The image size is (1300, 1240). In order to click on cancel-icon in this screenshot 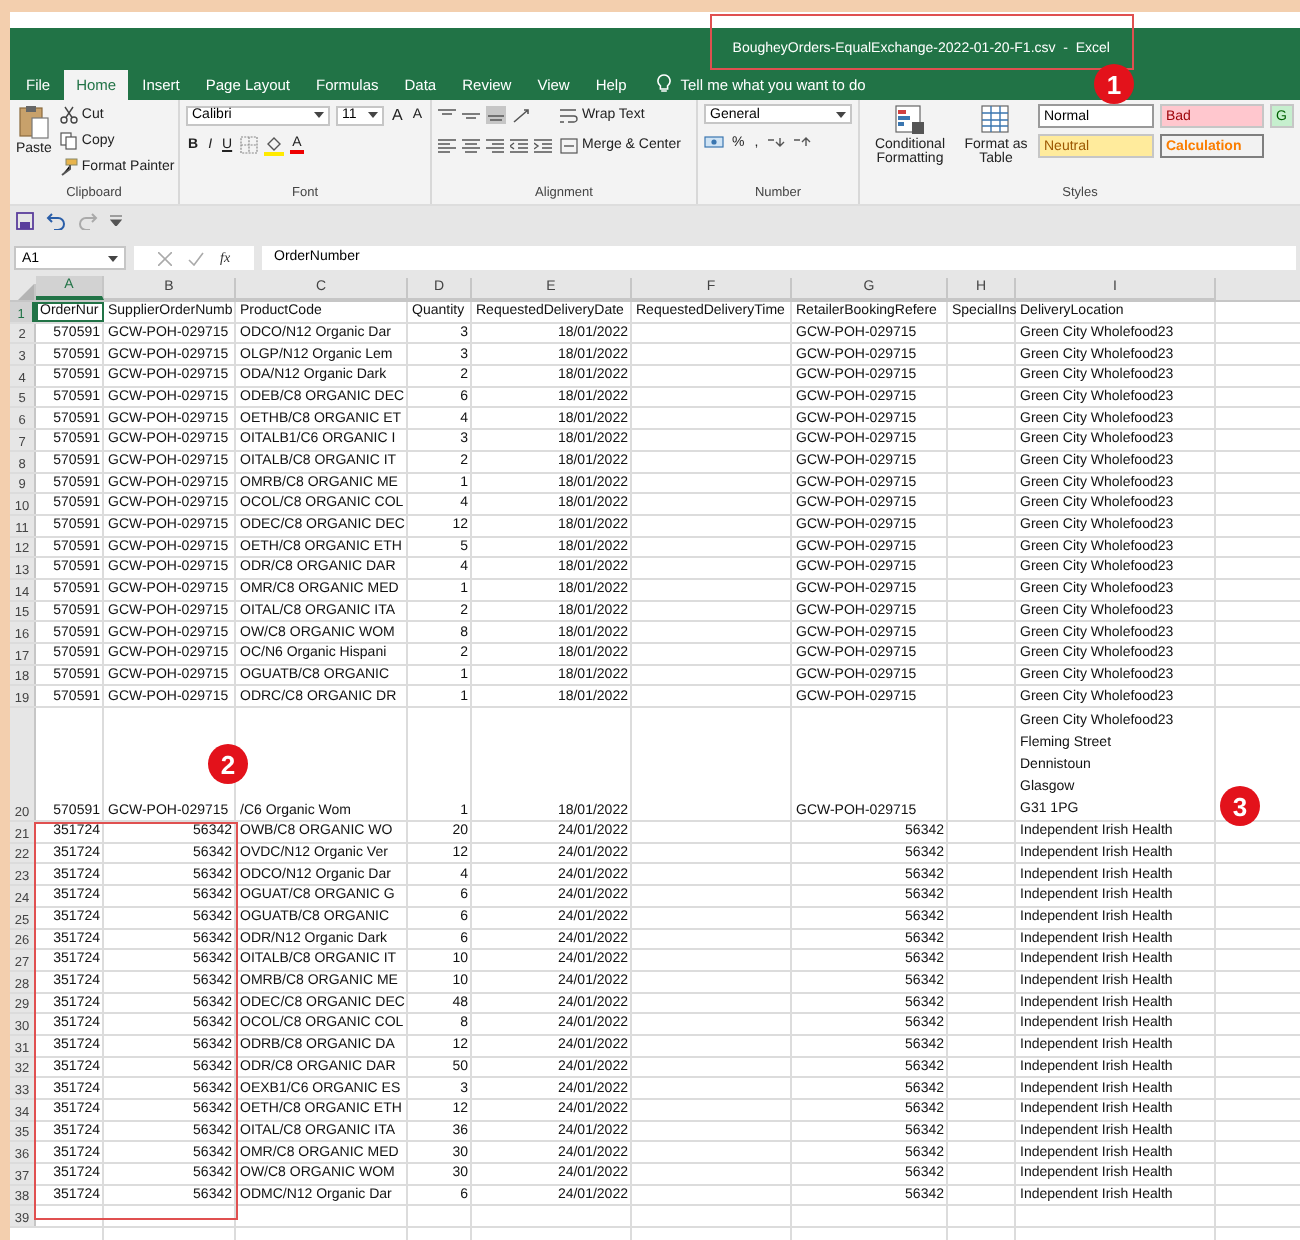, I will do `click(165, 258)`.